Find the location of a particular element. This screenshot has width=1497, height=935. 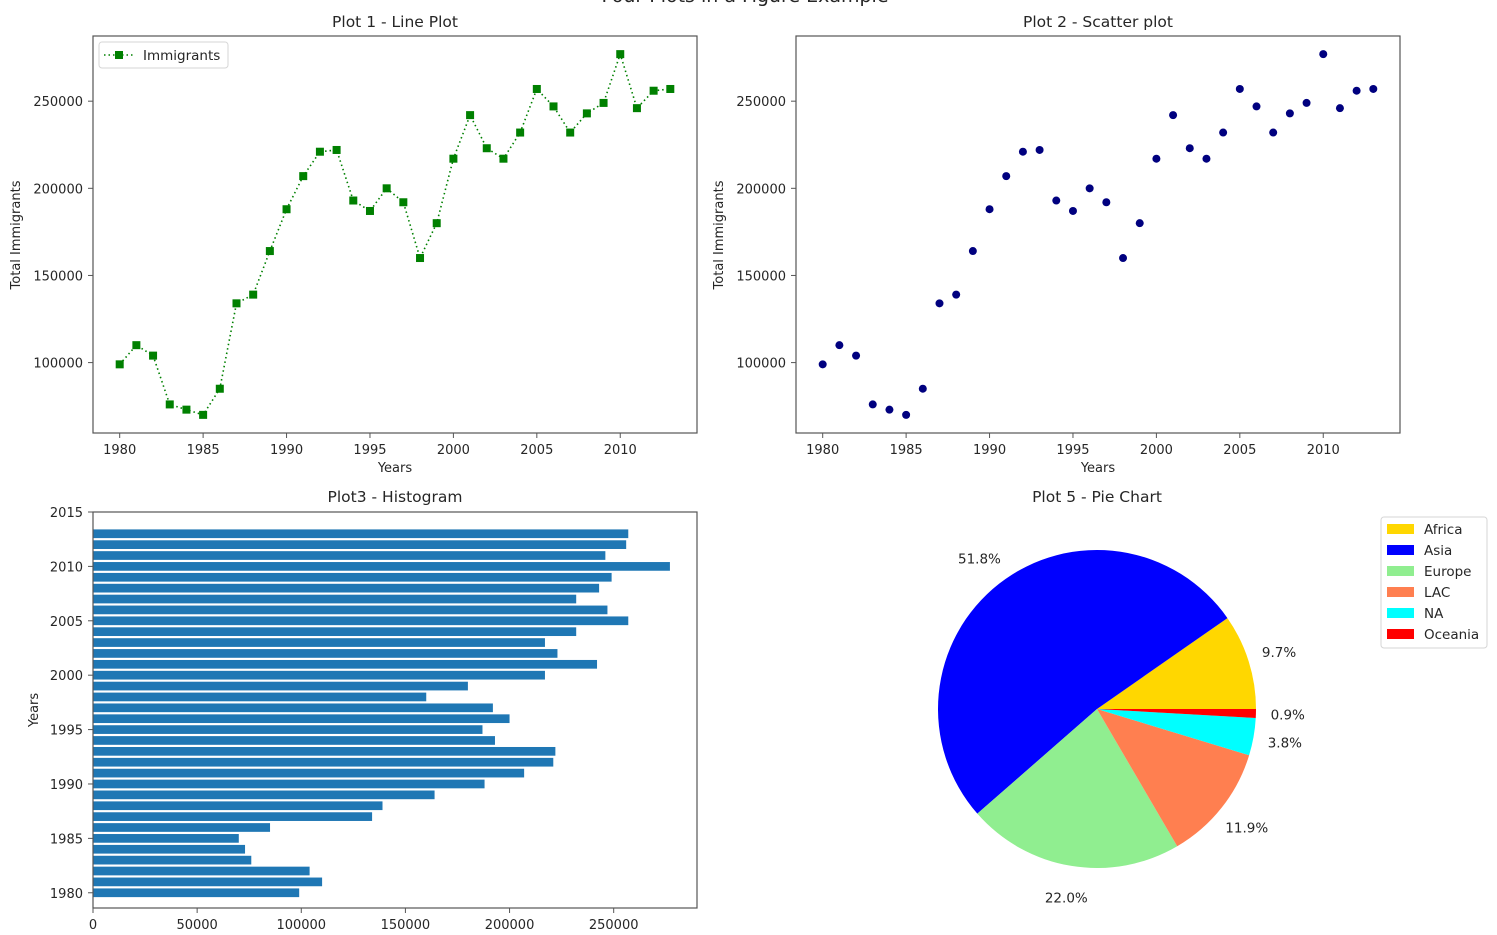

x-tick-label: 1985 is located at coordinates (906, 450).